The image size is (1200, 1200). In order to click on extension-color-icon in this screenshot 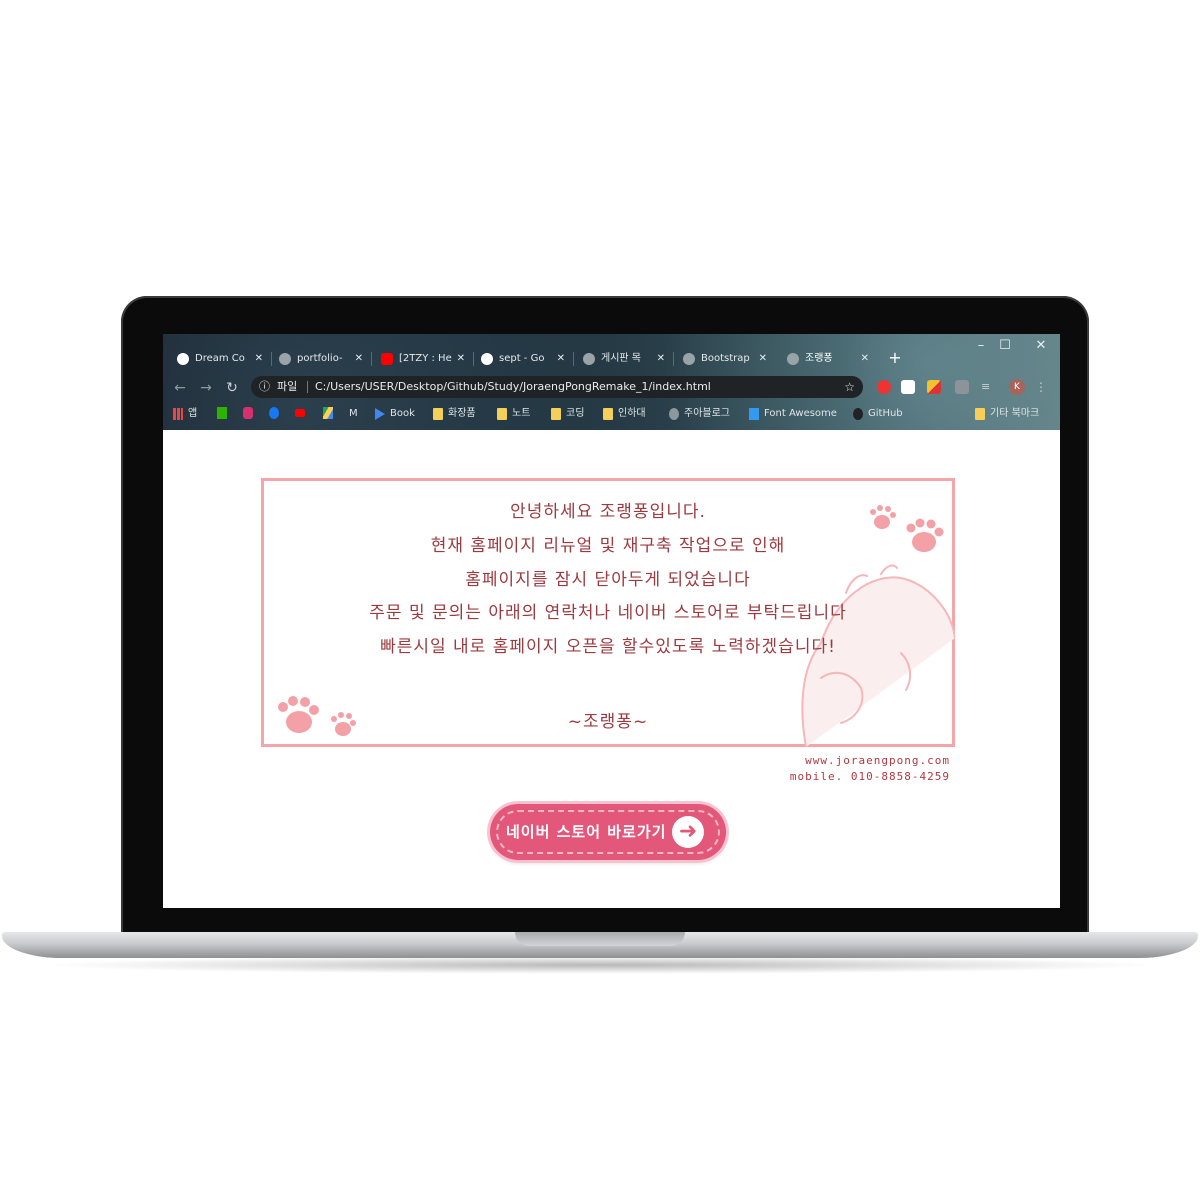, I will do `click(934, 387)`.